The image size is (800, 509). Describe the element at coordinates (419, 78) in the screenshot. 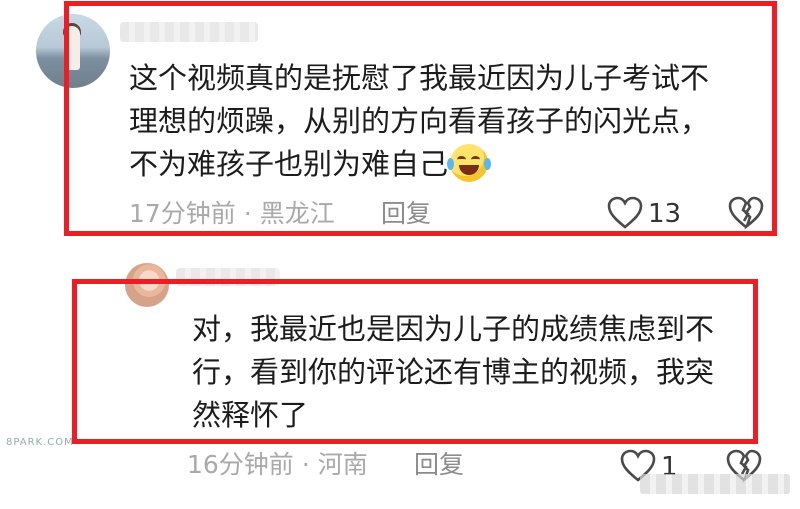

I see `comment-line: 这个视频真的是抚慰了我最近因为儿子考试不` at that location.